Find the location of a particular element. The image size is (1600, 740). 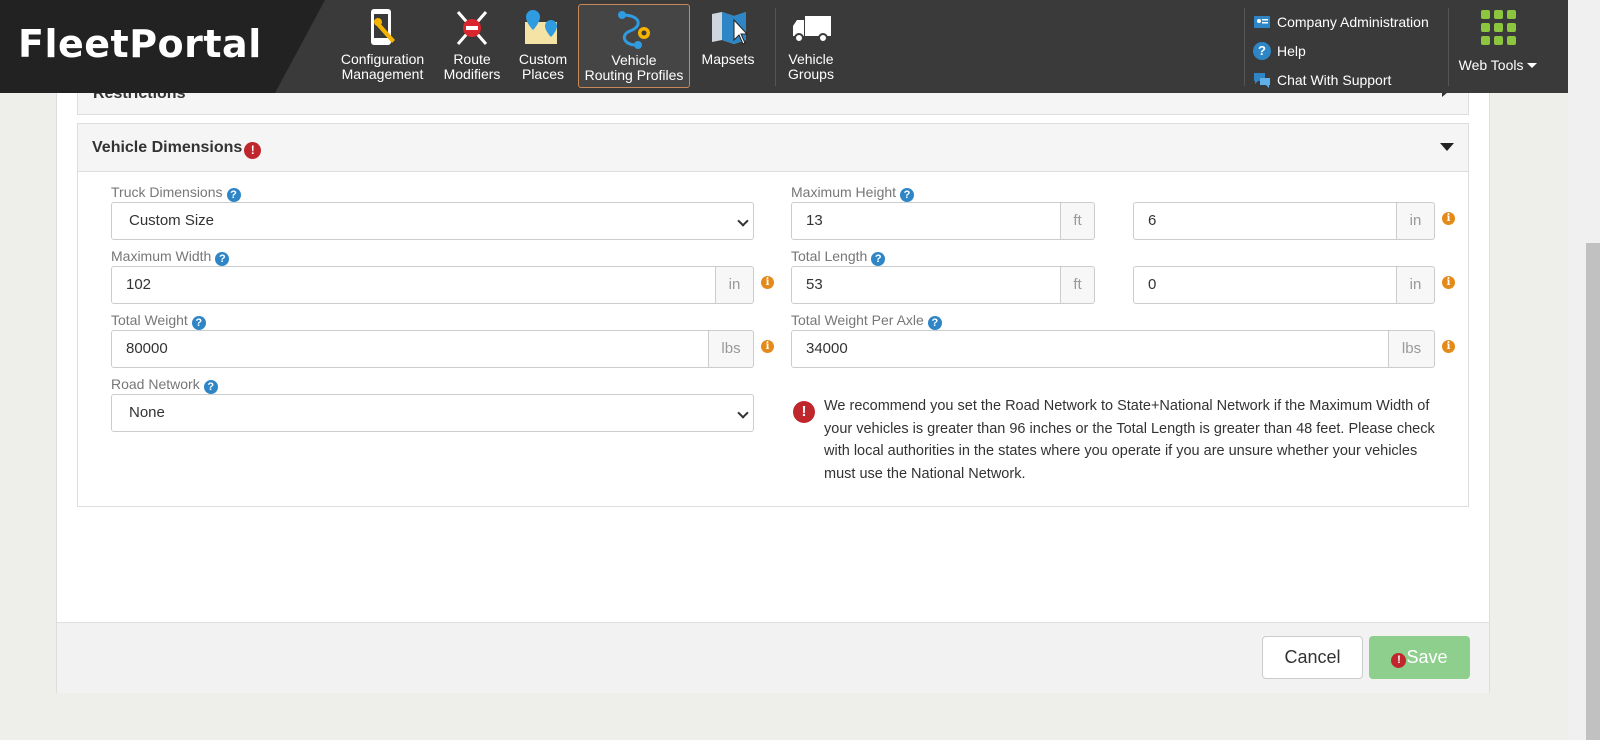

label-text: Total Weight is located at coordinates (149, 320).